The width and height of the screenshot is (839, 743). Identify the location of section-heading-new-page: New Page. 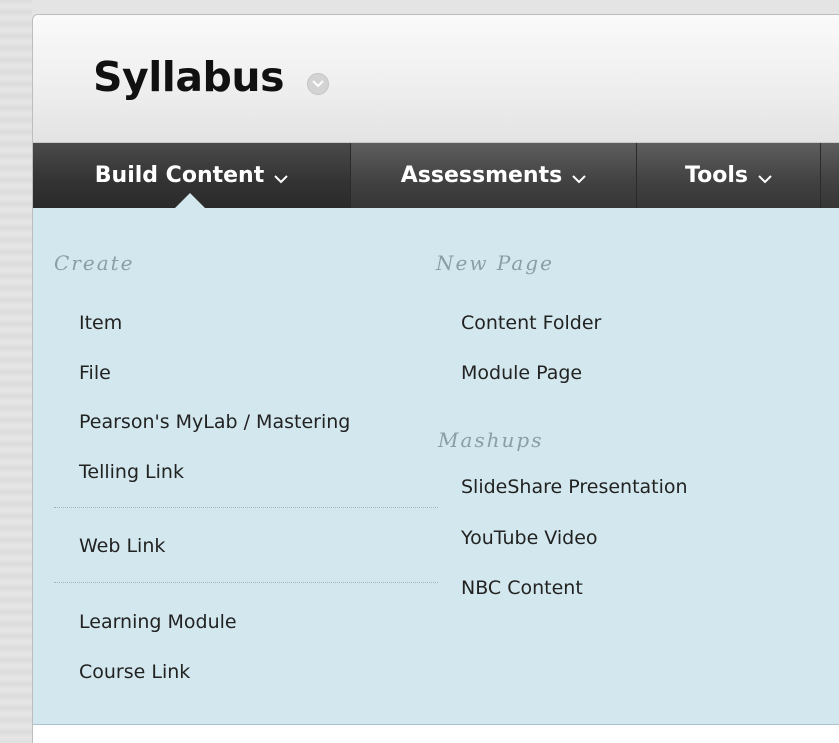
(495, 263).